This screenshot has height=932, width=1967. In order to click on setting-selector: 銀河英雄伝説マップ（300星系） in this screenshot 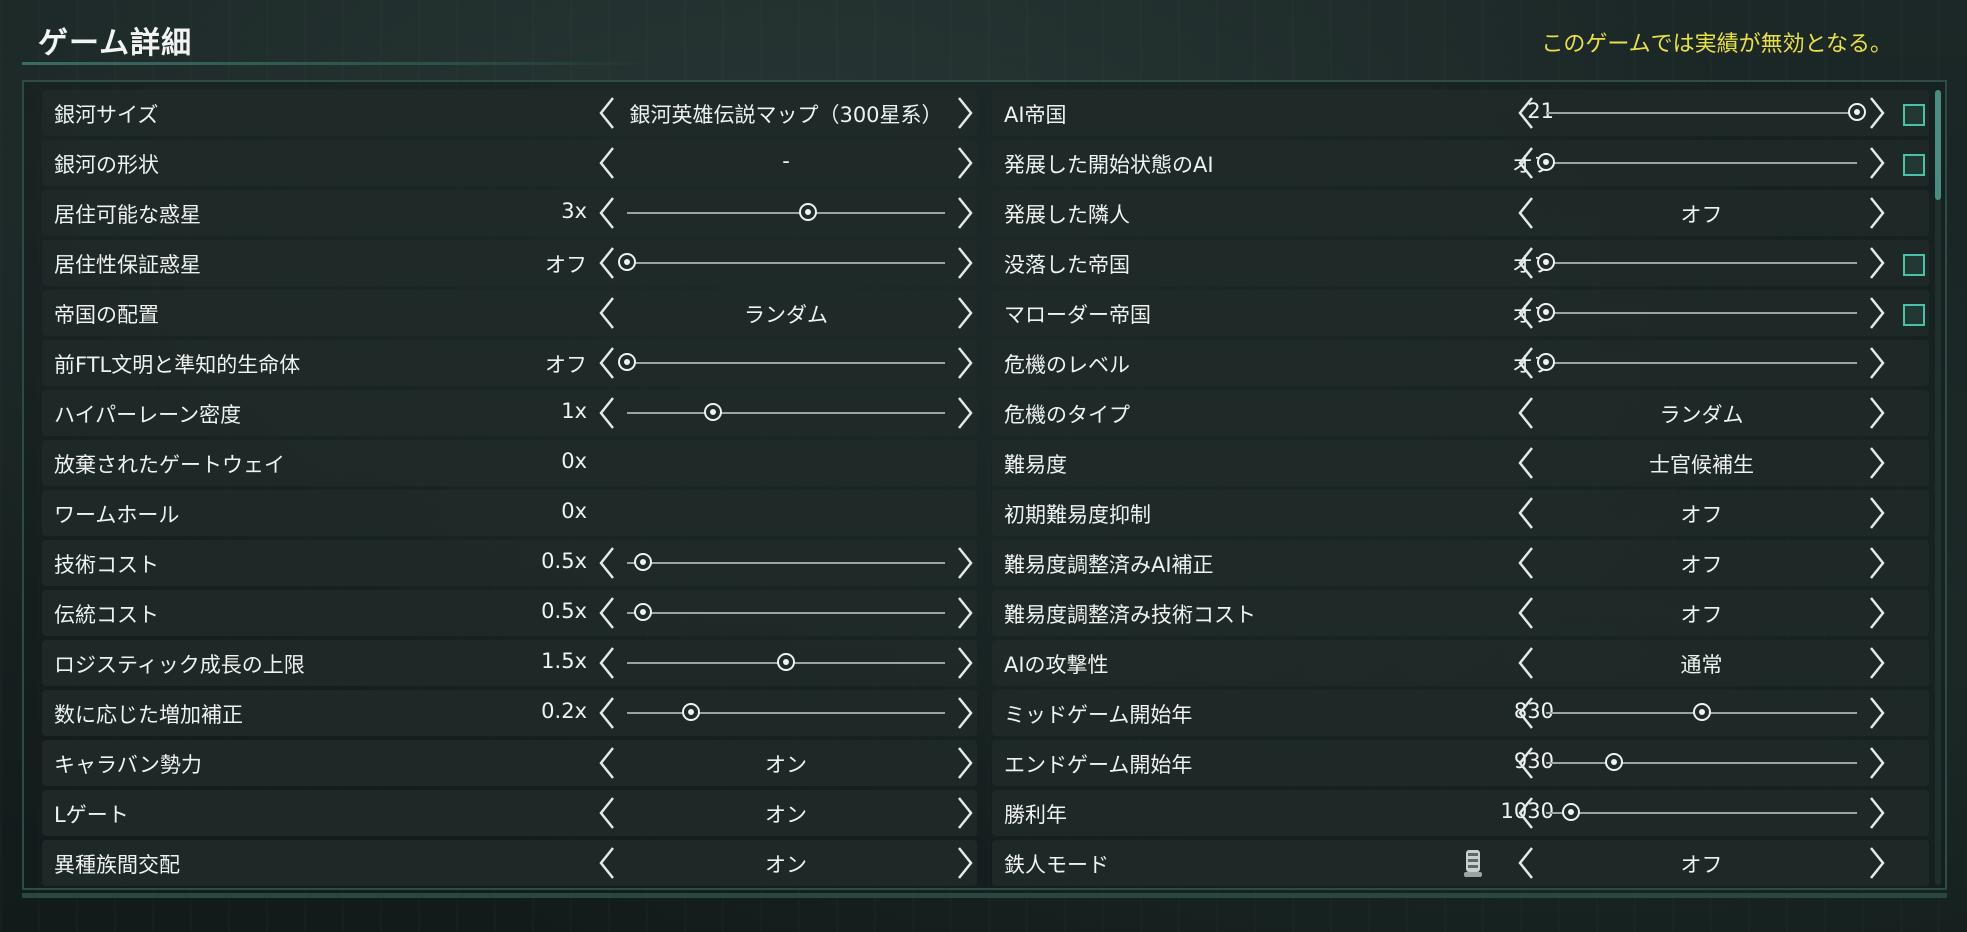, I will do `click(786, 113)`.